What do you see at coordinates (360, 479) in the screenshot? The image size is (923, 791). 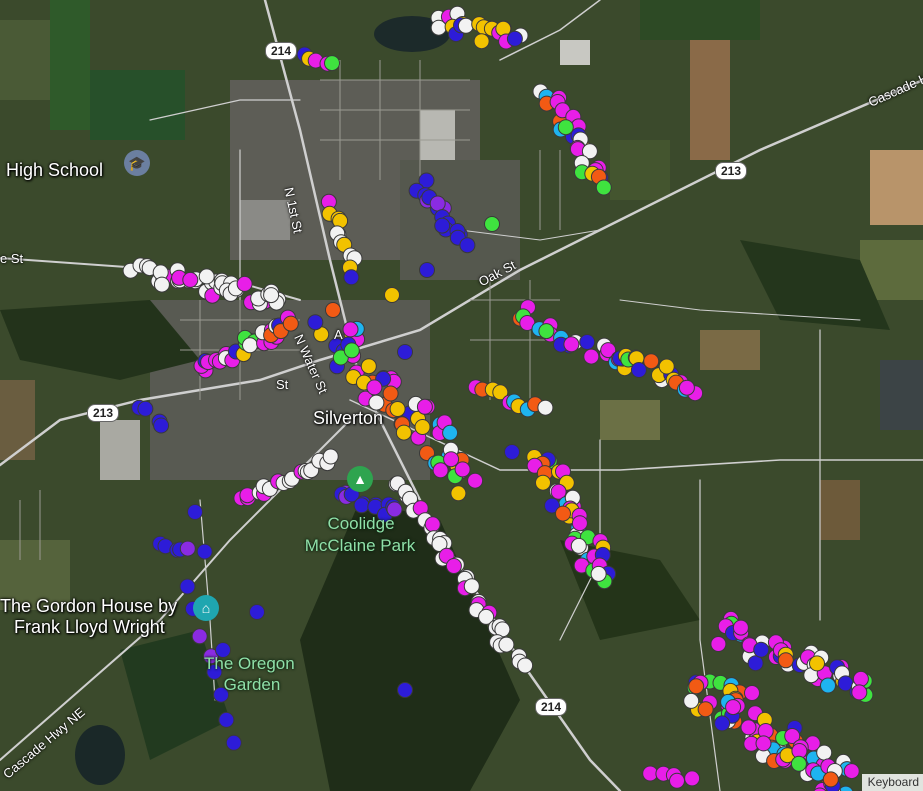 I see `tree-icon: ▲` at bounding box center [360, 479].